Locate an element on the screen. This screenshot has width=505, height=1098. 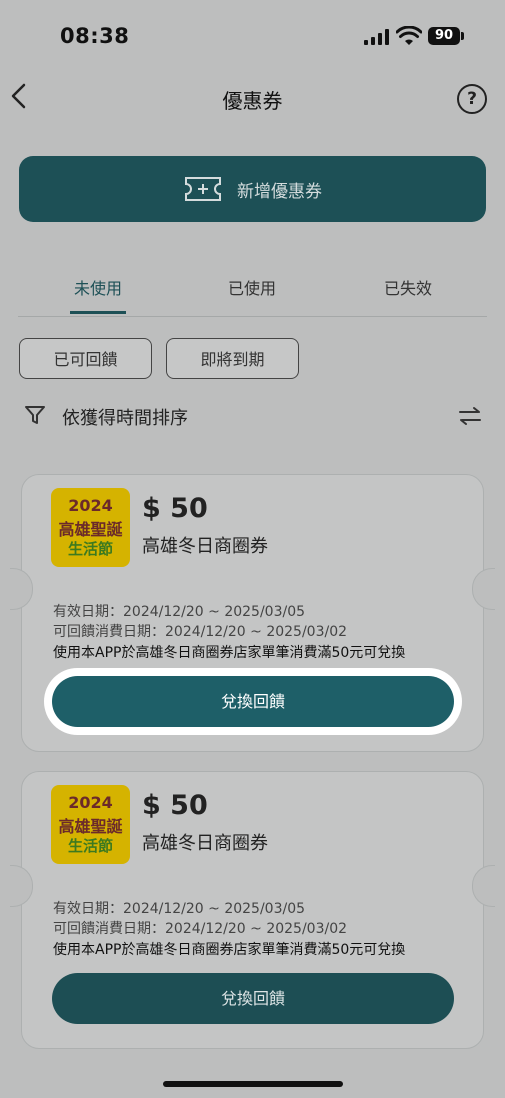
status-time: 08:38 is located at coordinates (95, 36).